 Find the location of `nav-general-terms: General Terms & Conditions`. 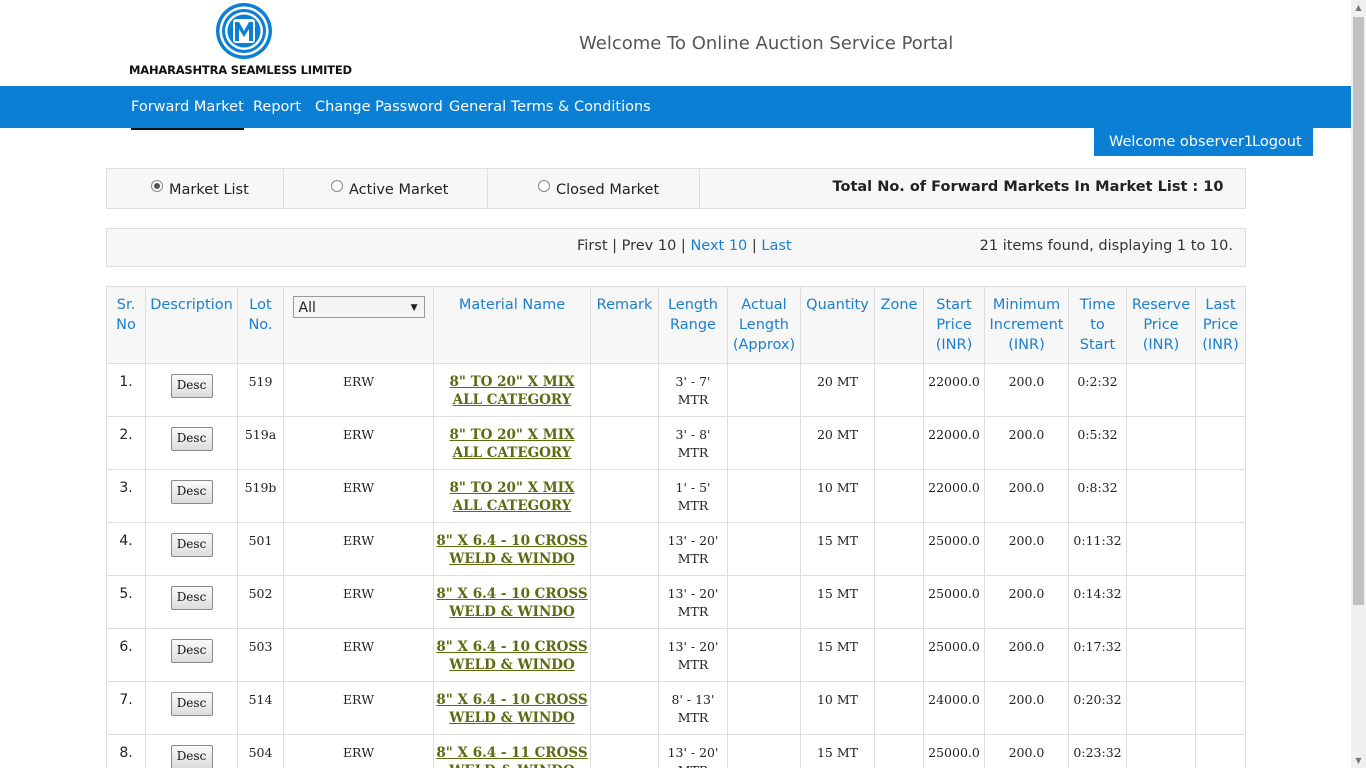

nav-general-terms: General Terms & Conditions is located at coordinates (550, 107).